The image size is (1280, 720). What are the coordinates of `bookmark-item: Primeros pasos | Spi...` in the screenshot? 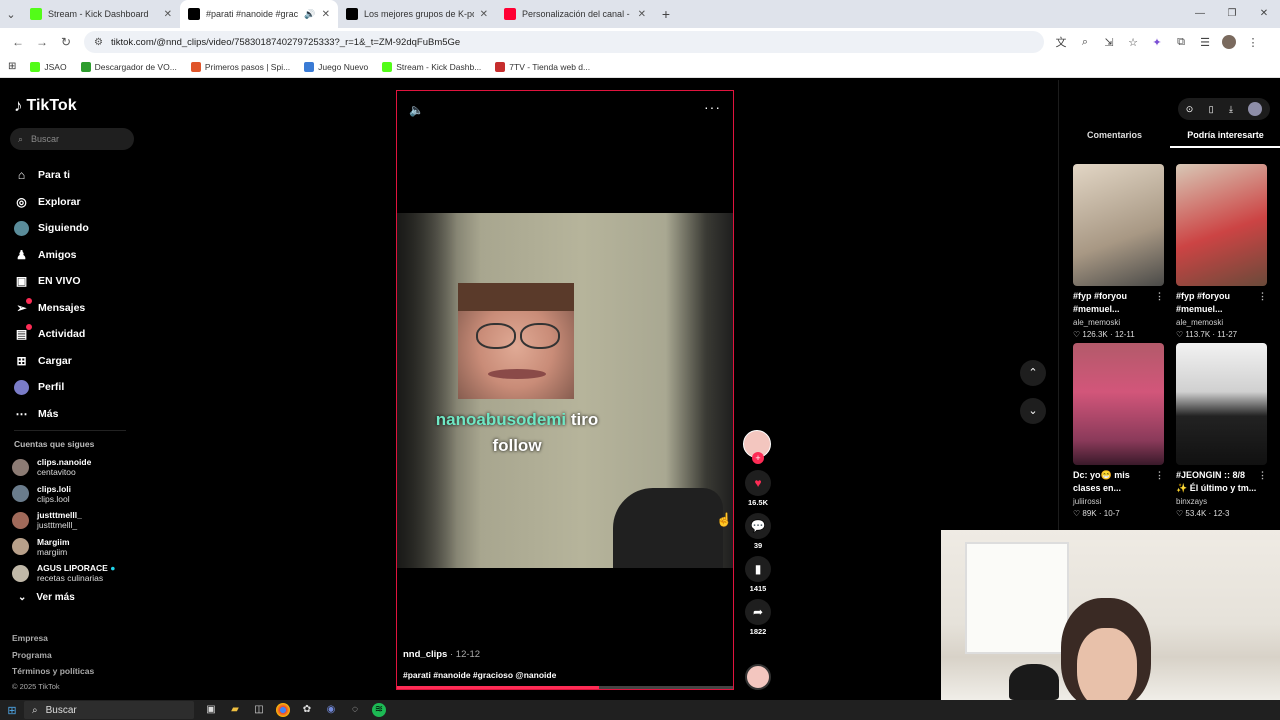 It's located at (240, 66).